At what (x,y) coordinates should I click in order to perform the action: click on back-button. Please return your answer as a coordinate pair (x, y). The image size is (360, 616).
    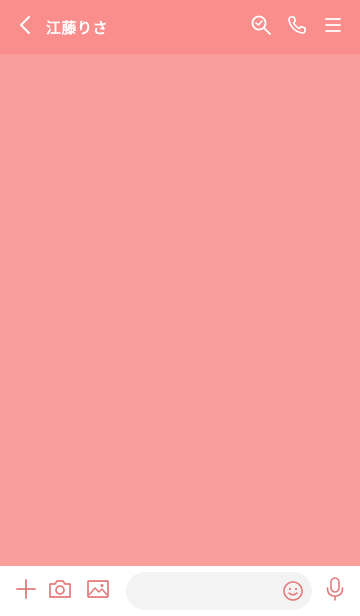
    Looking at the image, I should click on (26, 27).